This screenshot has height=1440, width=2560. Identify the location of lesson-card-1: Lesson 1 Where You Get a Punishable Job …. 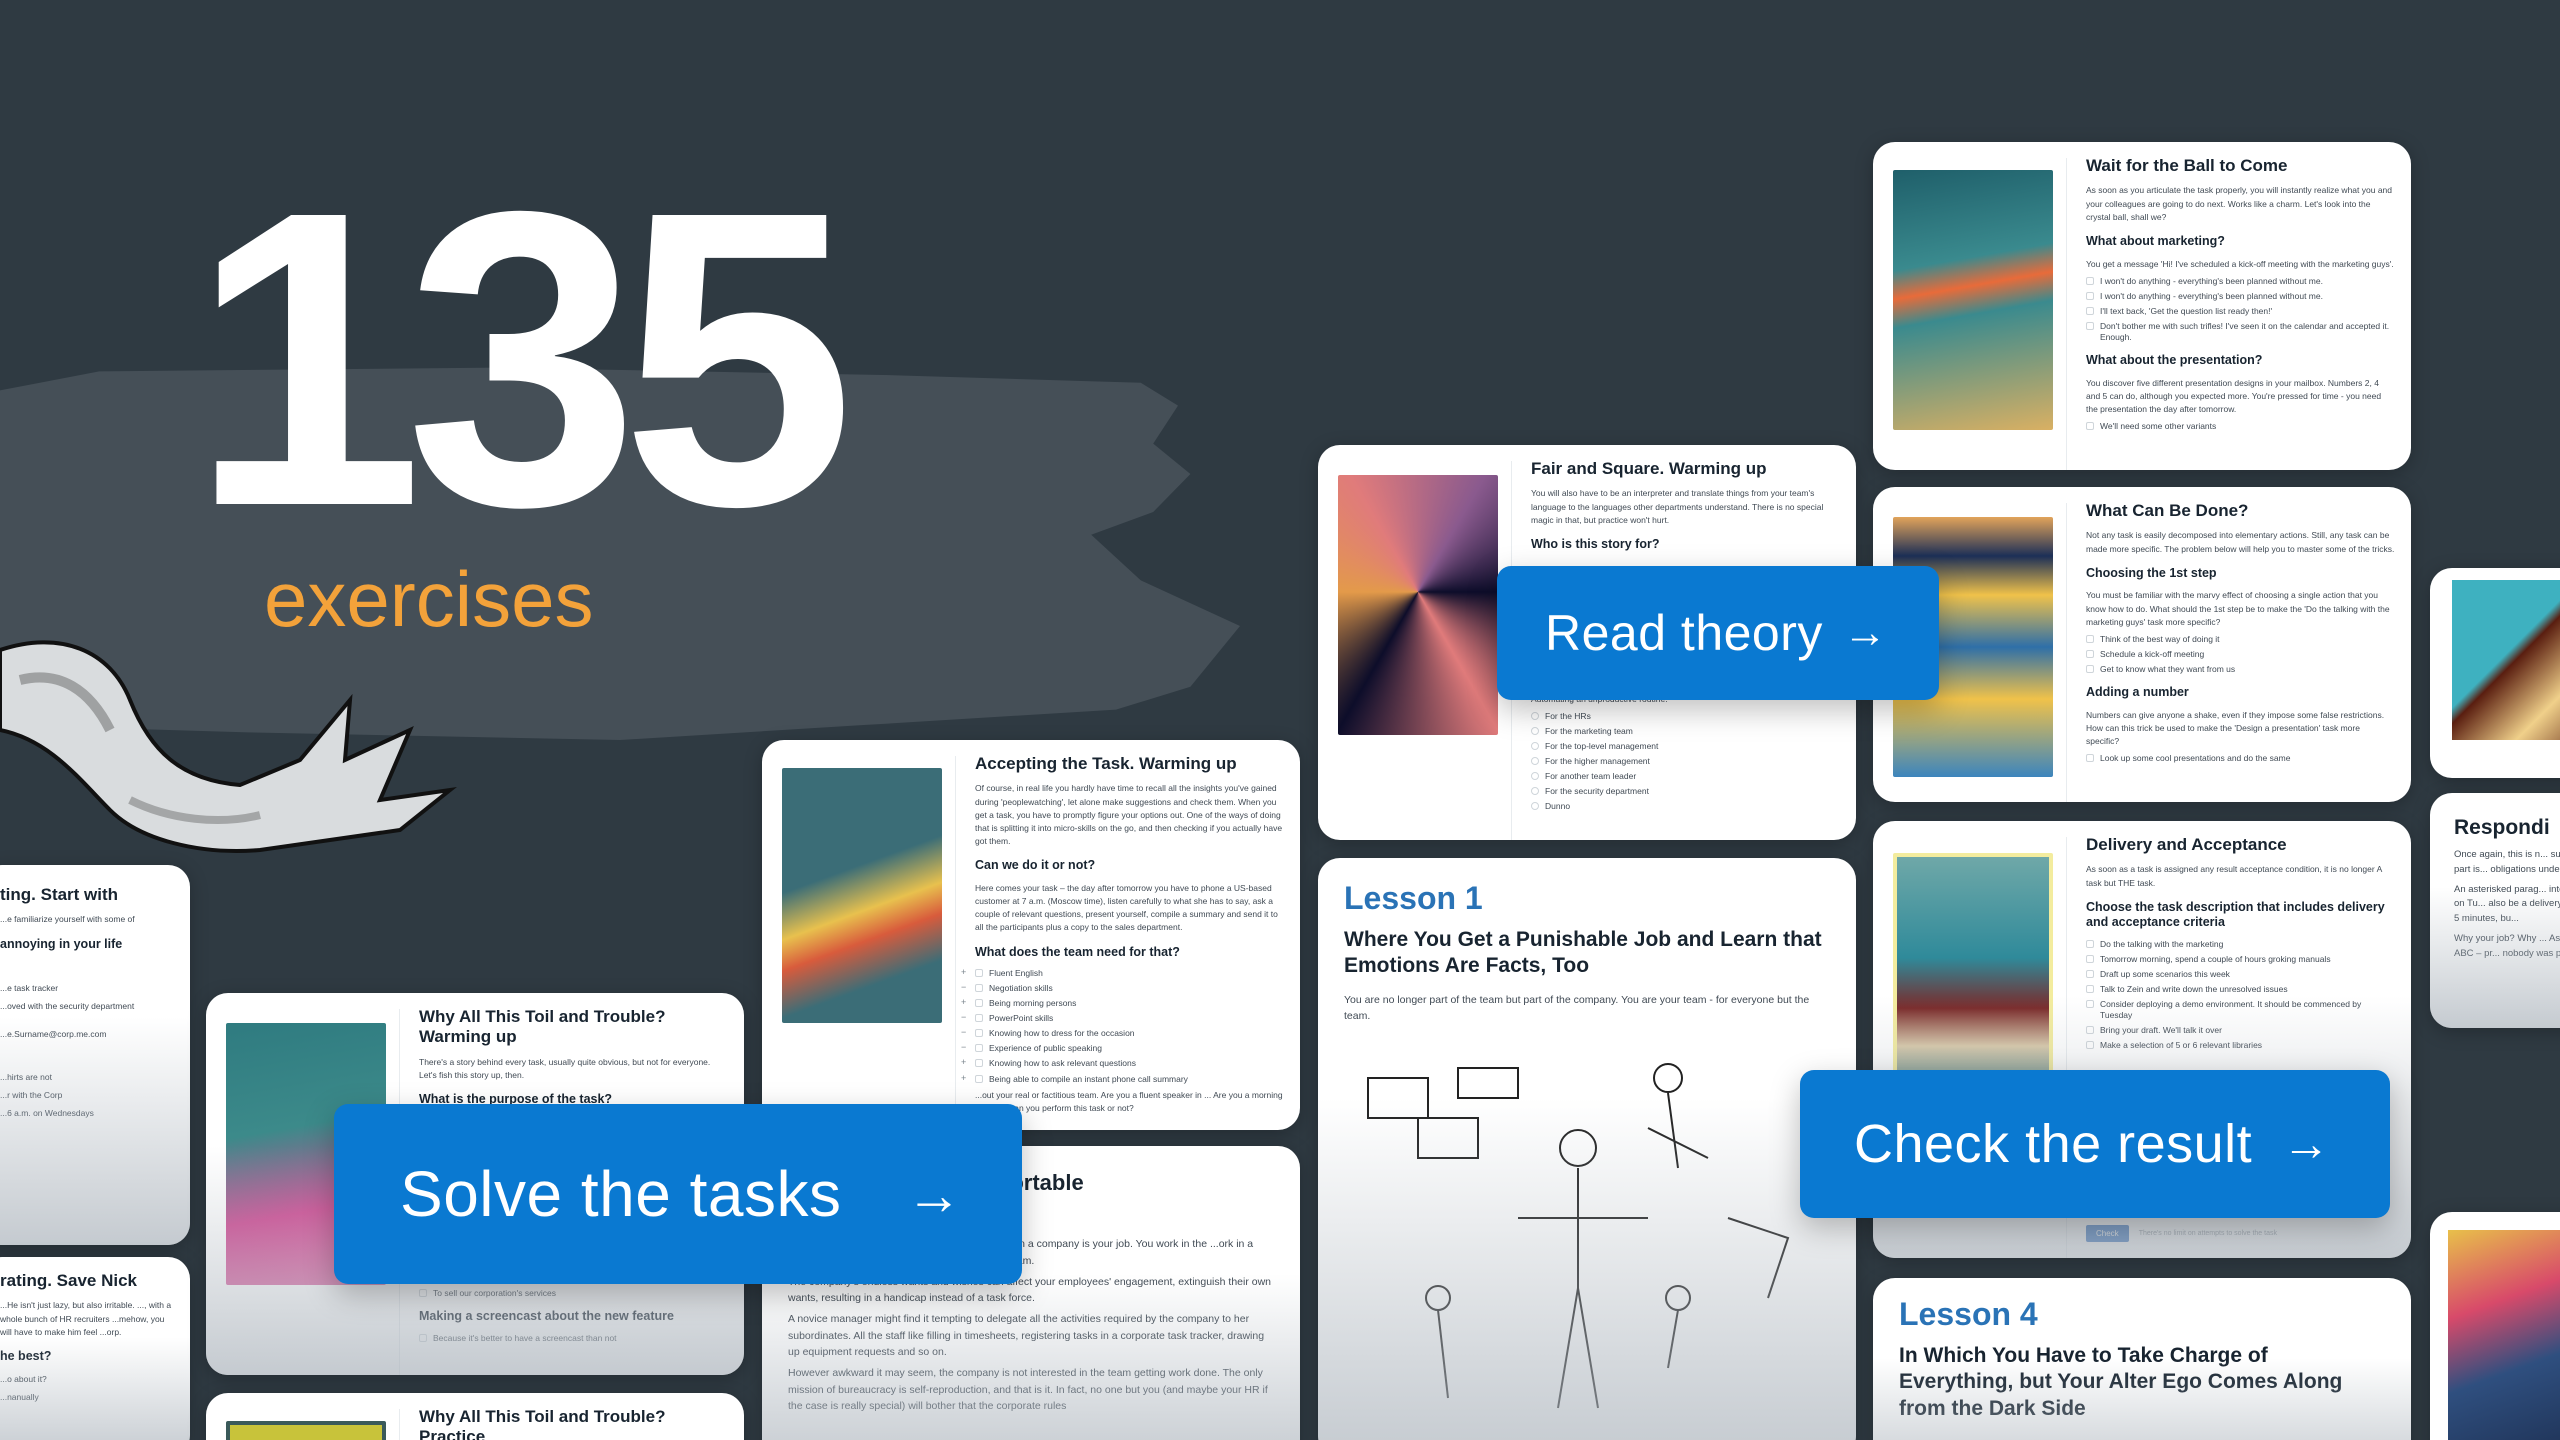
(1587, 1149).